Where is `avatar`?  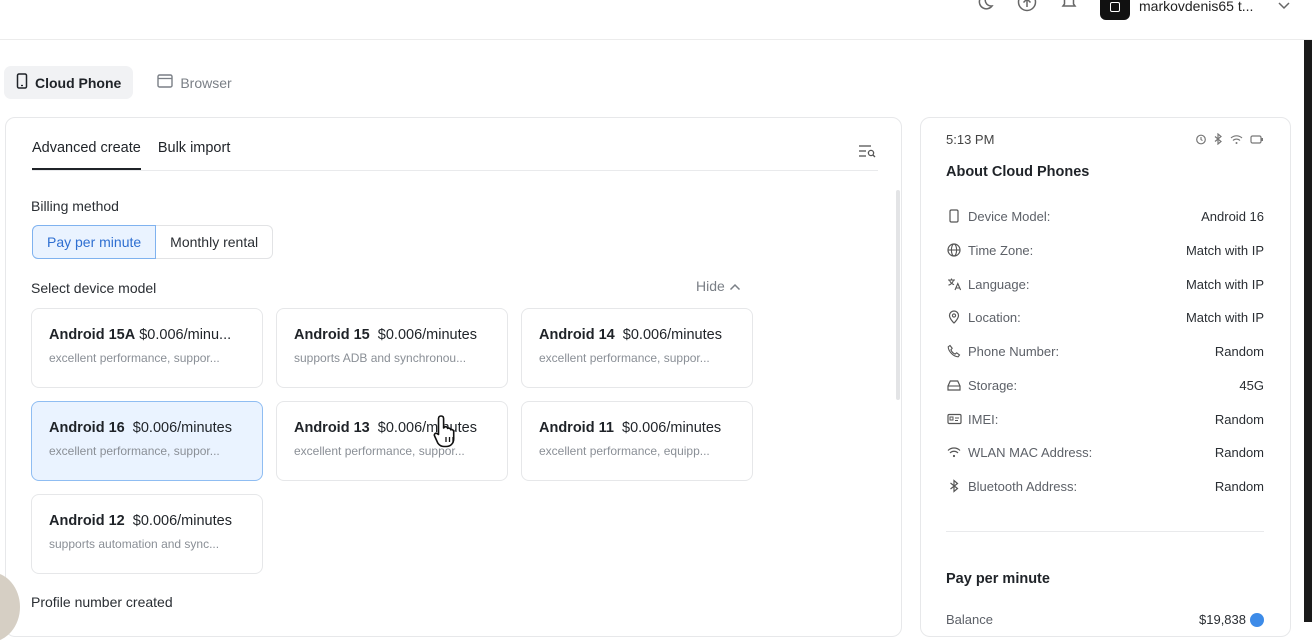
avatar is located at coordinates (1115, 10).